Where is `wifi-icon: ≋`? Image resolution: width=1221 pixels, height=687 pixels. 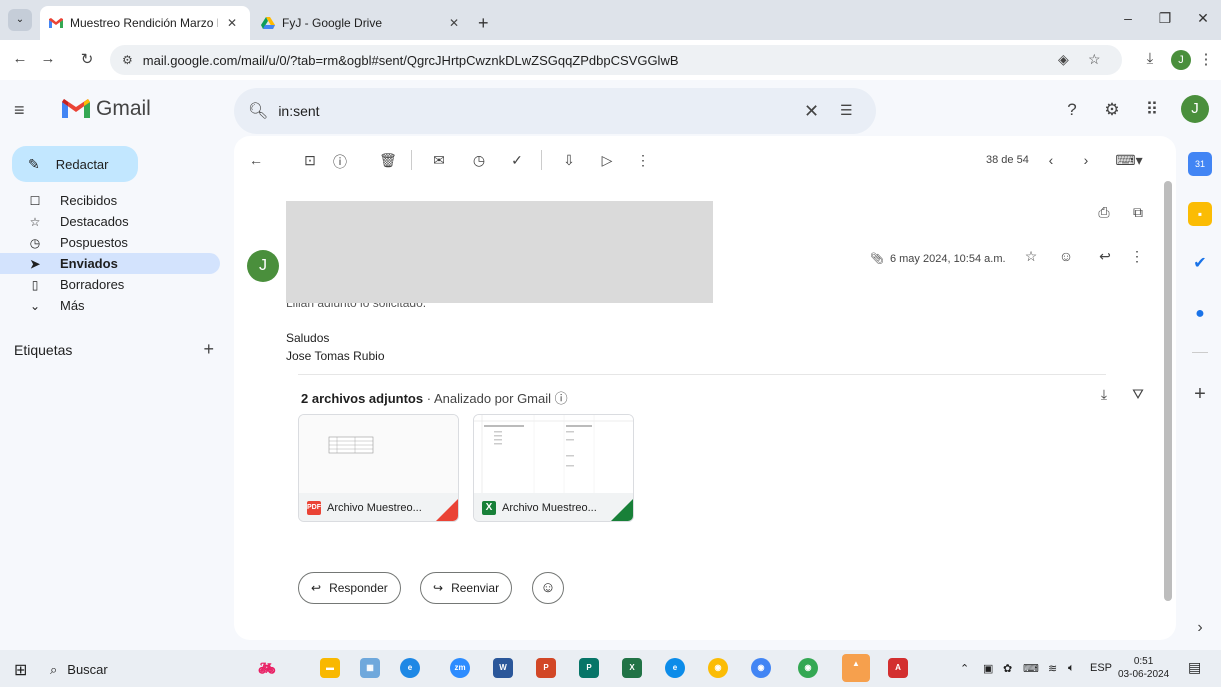
wifi-icon: ≋ is located at coordinates (1052, 668).